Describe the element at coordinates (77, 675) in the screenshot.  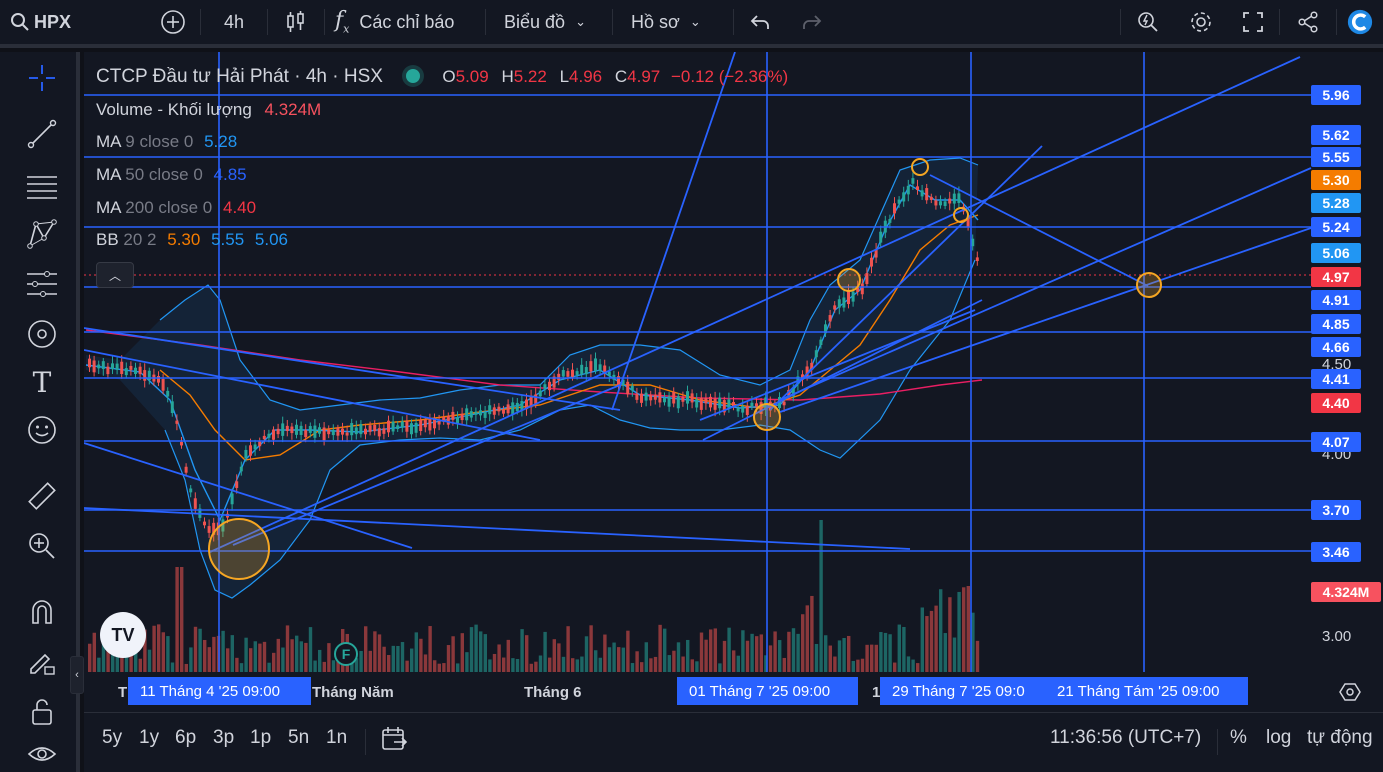
I see `collapse-handle: ‹` at that location.